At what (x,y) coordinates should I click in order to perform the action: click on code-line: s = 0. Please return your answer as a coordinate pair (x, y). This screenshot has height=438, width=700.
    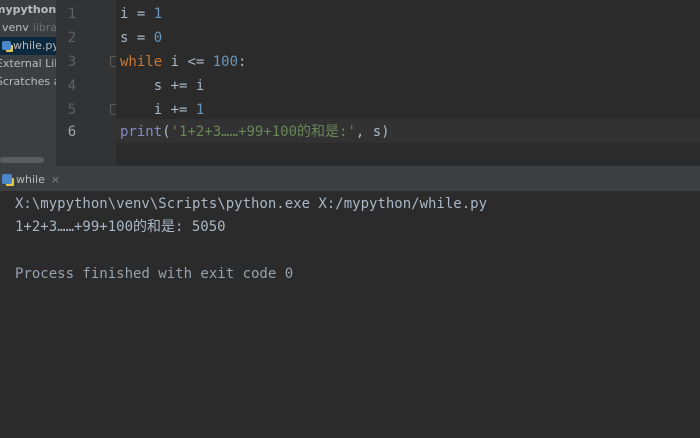
    Looking at the image, I should click on (141, 38).